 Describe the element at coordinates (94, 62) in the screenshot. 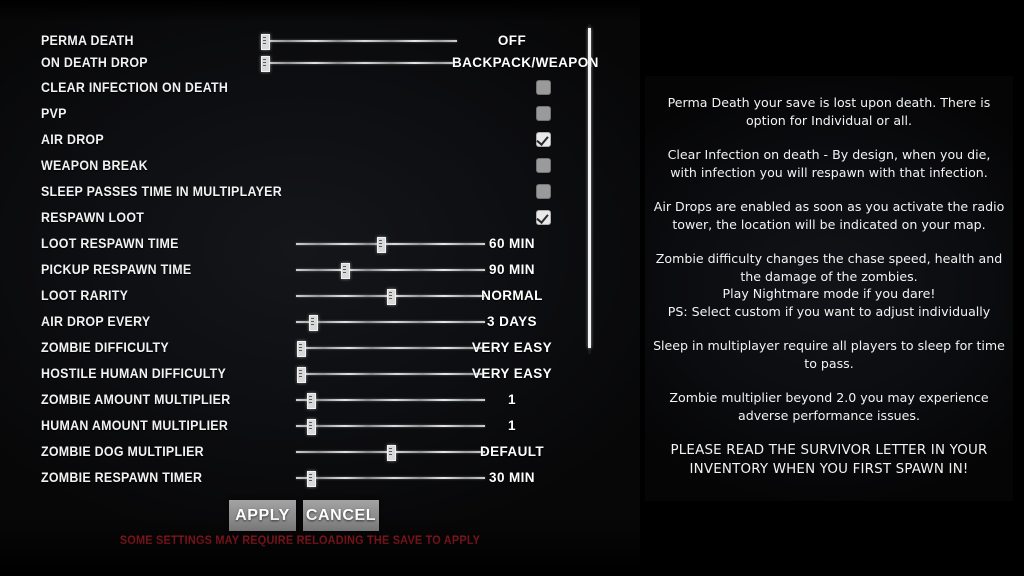

I see `setting-label: ON DEATH DROP` at that location.